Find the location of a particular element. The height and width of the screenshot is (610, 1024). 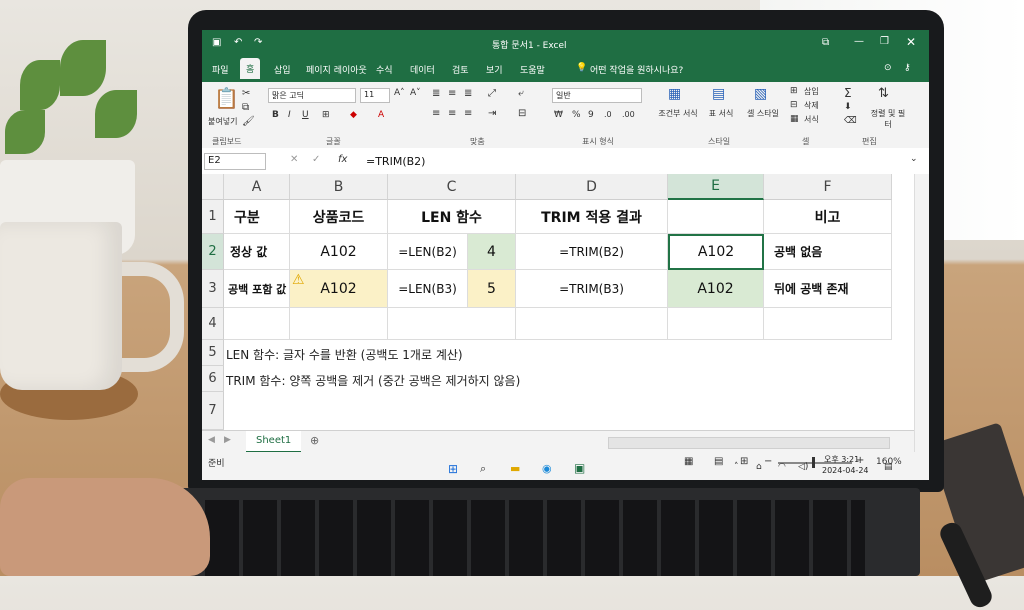

notification-icon: ▤ is located at coordinates (888, 467).